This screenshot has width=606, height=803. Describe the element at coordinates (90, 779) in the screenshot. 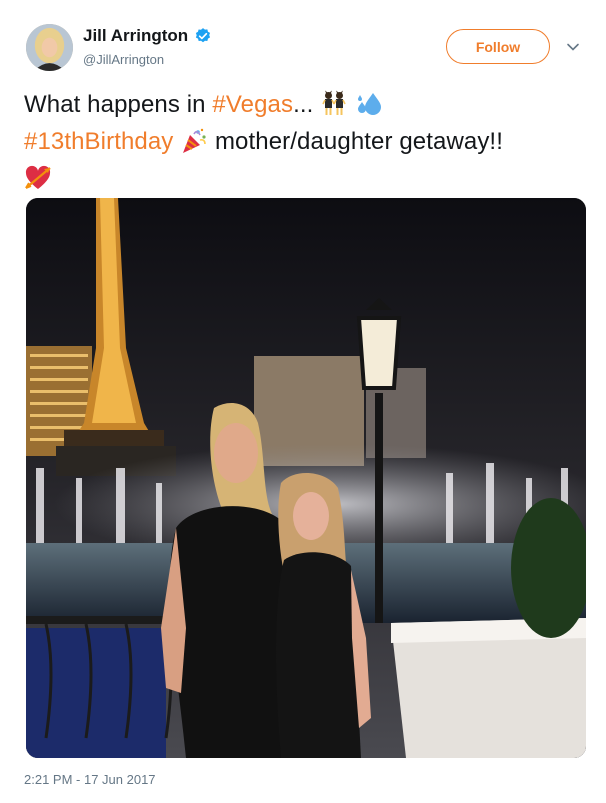

I see `tweet-timestamp: 2:21 PM - 17 Jun 2017` at that location.